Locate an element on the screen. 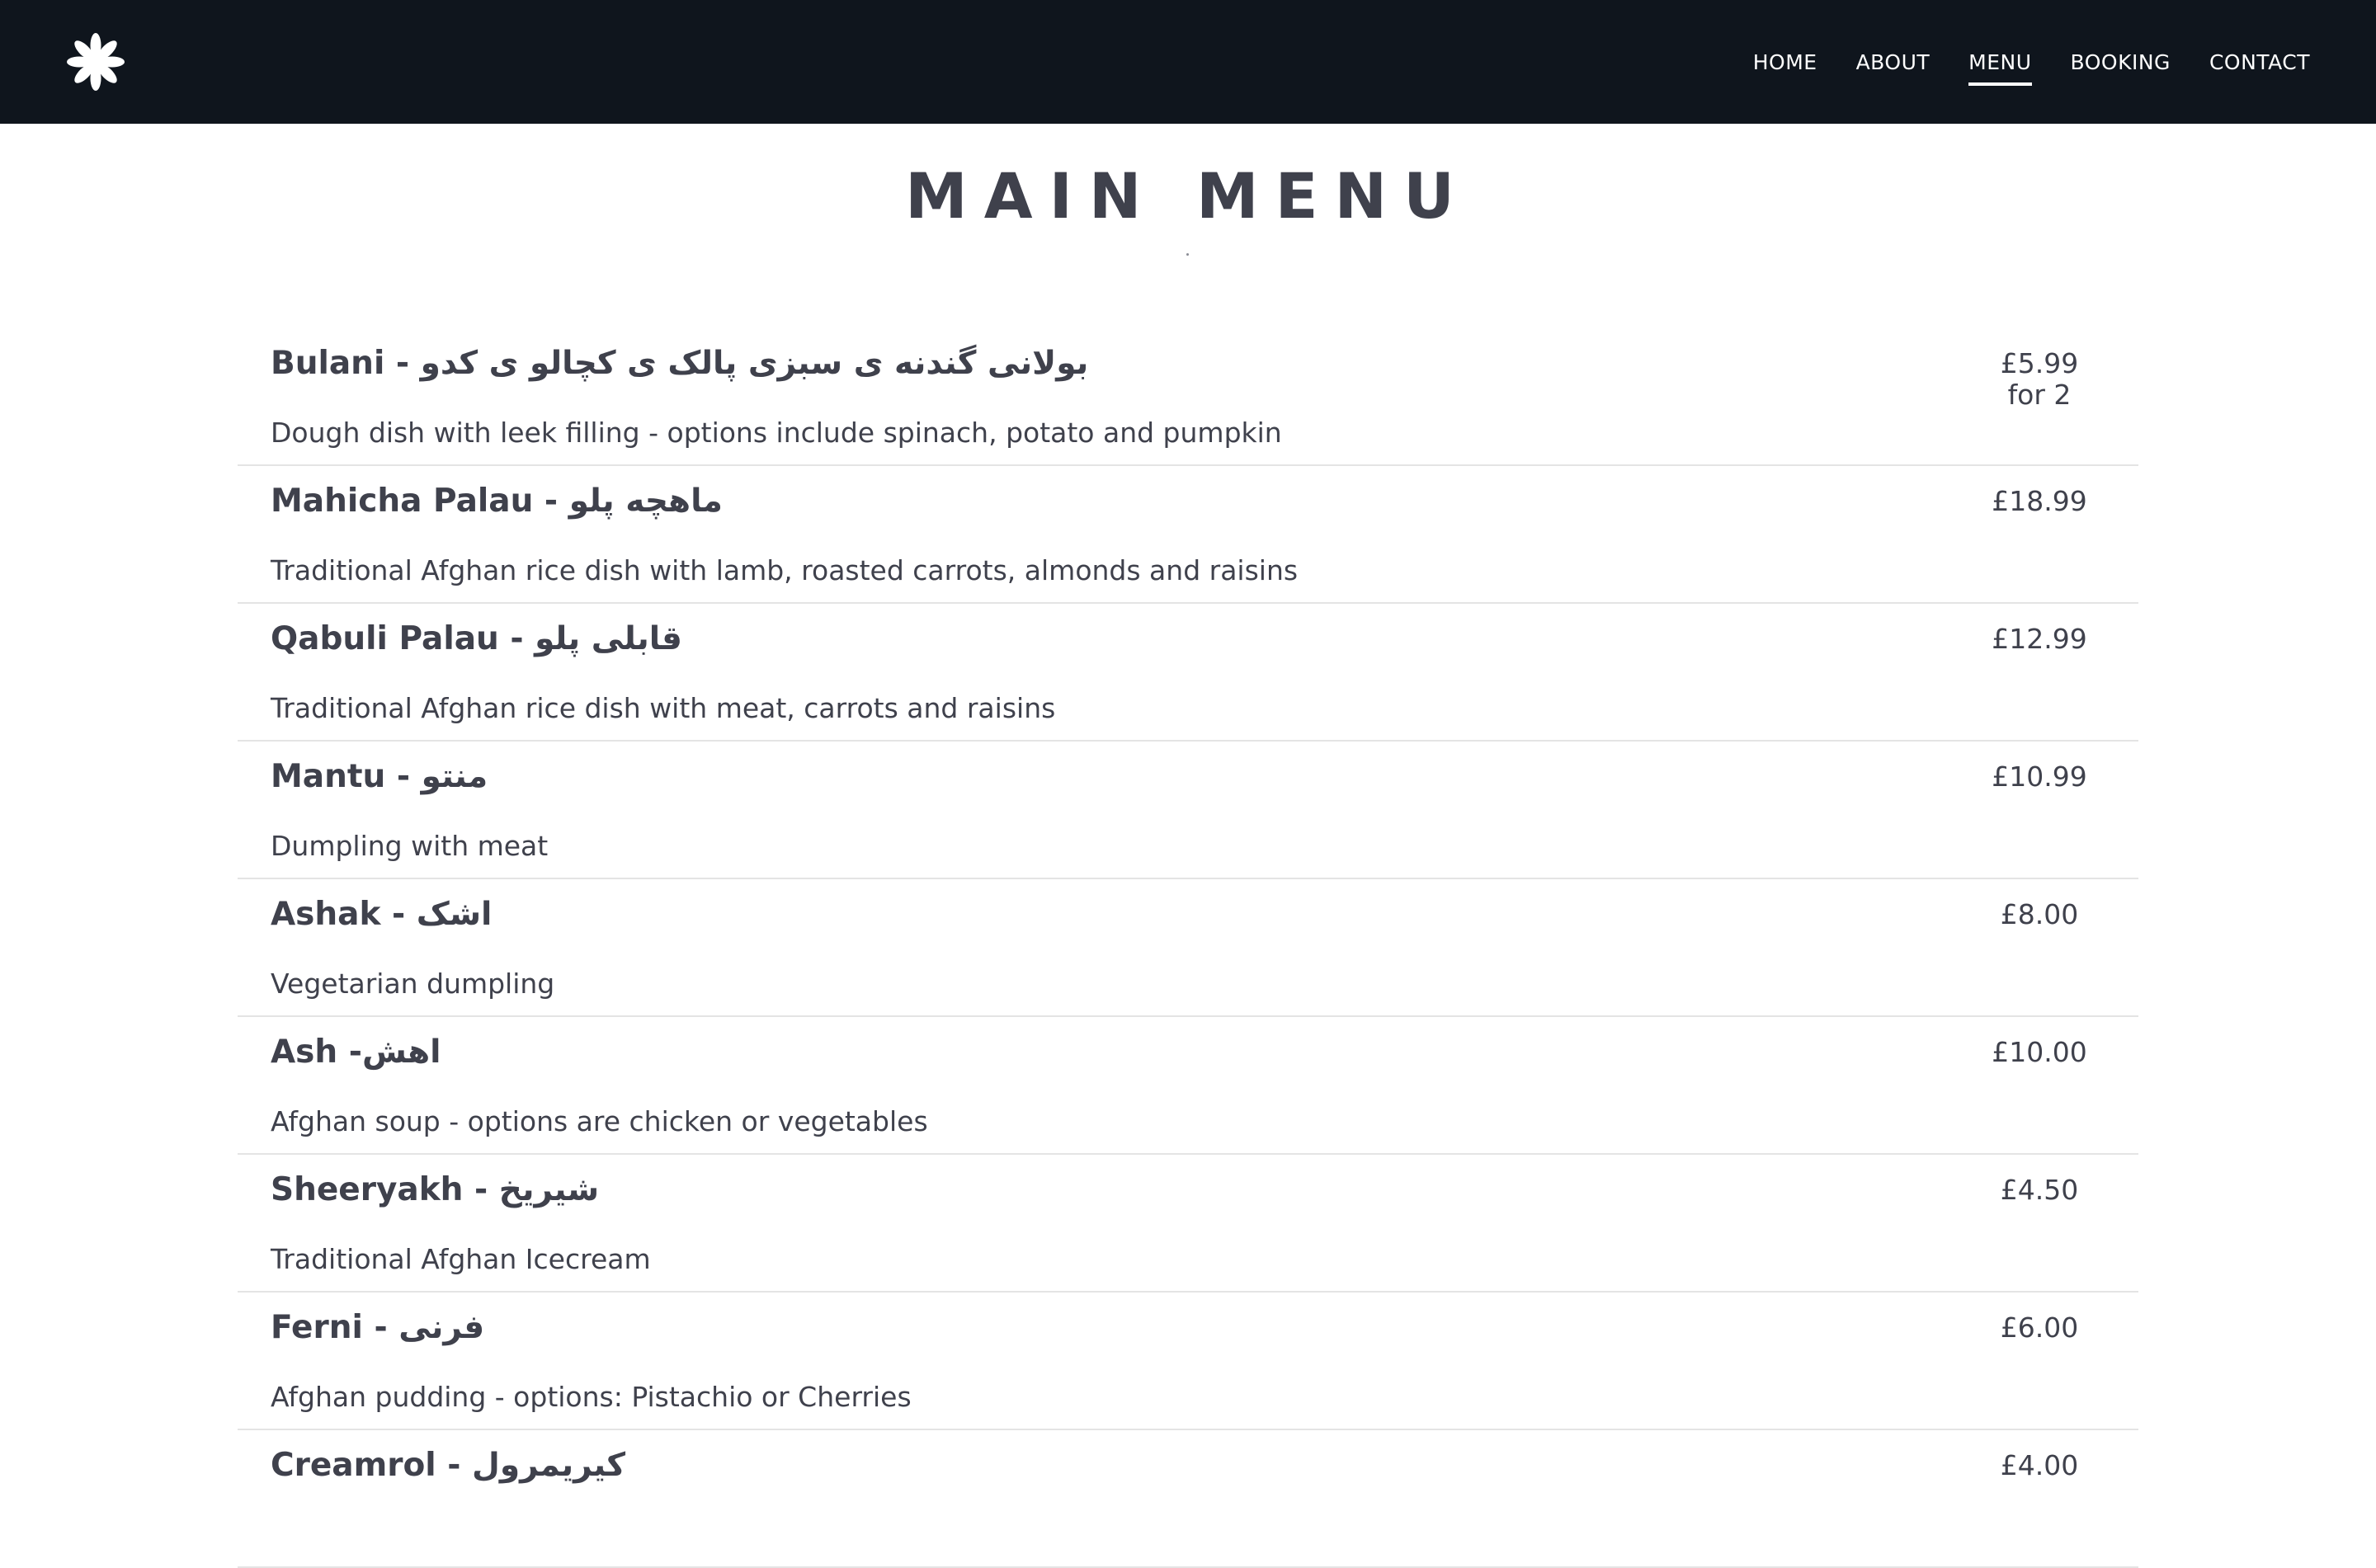 This screenshot has width=2376, height=1568. main-nav: HOME ABOUT MENU BOOKING CONTACT is located at coordinates (2012, 62).